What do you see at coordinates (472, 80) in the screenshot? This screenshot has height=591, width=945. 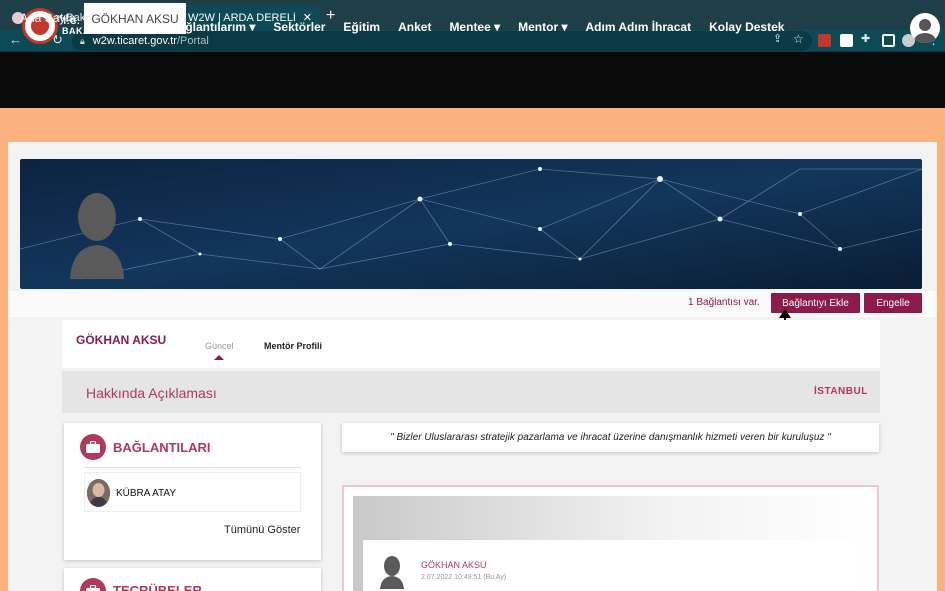 I see `site-header` at bounding box center [472, 80].